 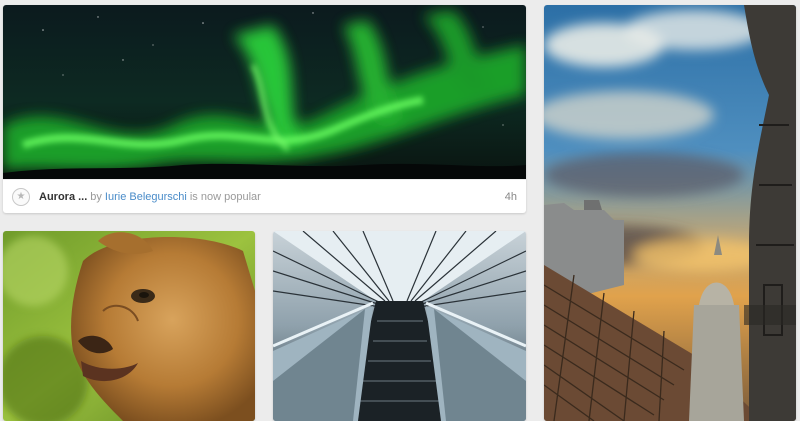 I want to click on timestamp: 4h, so click(x=510, y=196).